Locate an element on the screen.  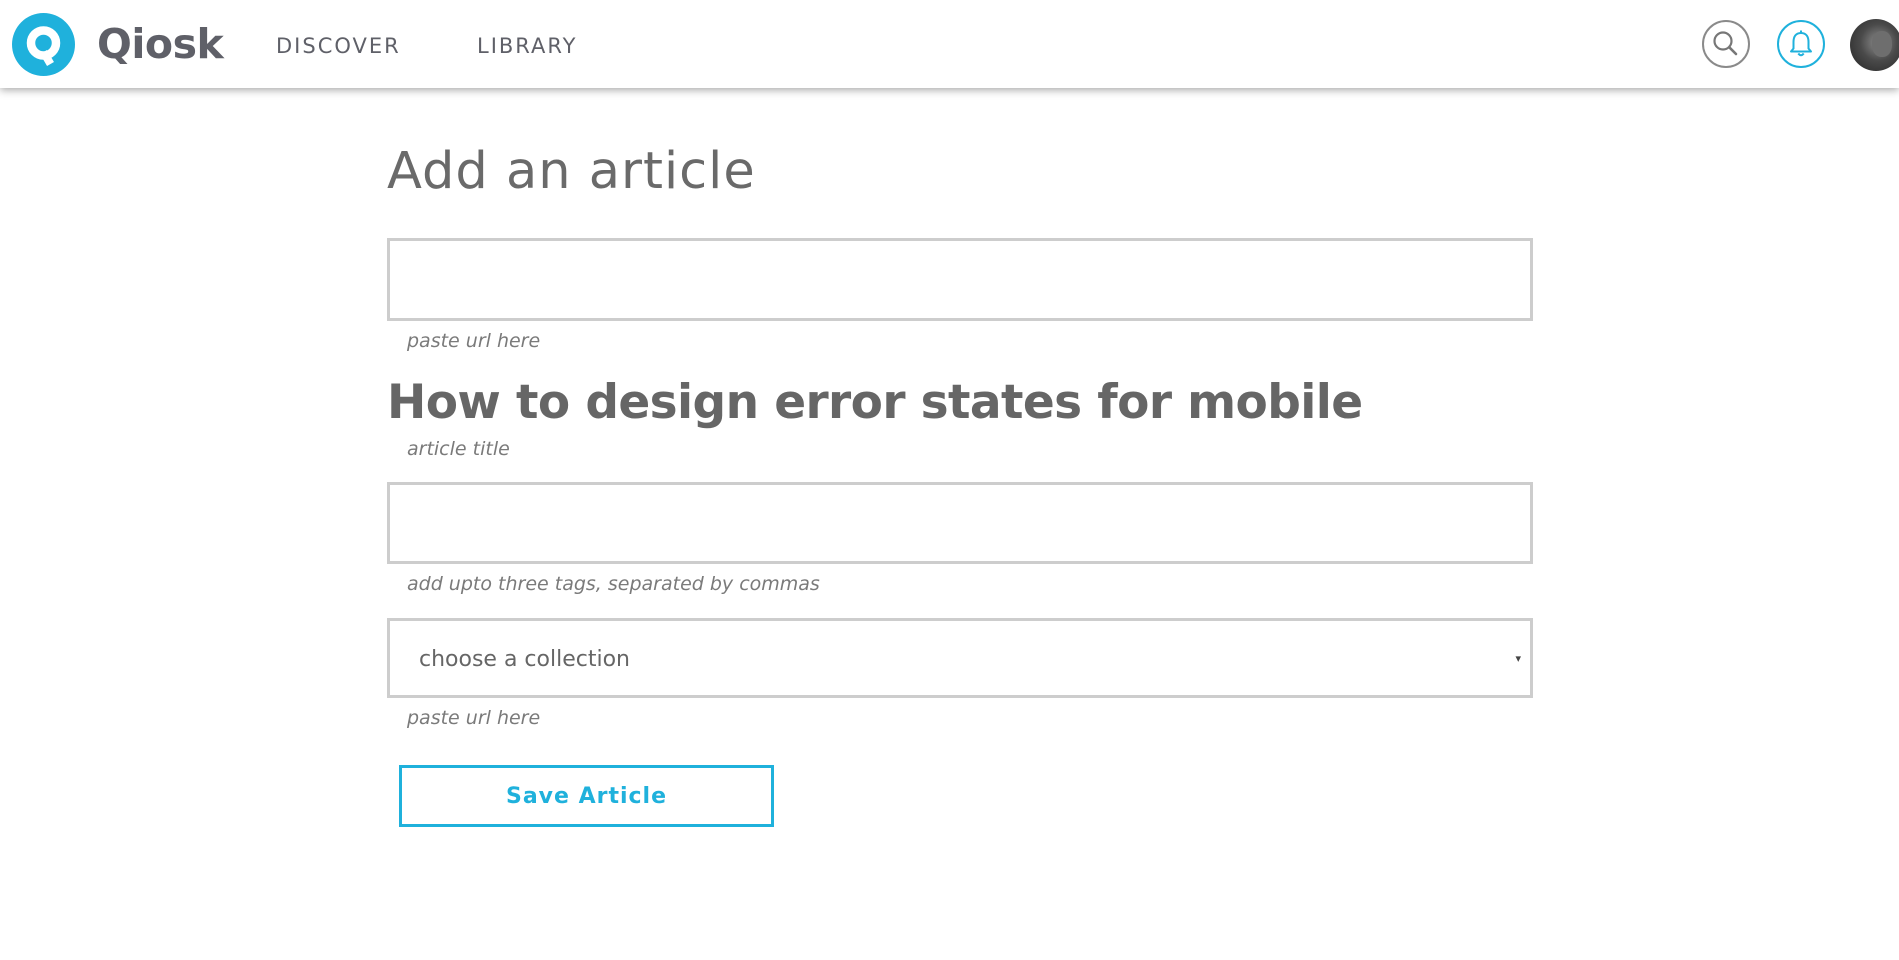
nav-discover: DISCOVER is located at coordinates (338, 46).